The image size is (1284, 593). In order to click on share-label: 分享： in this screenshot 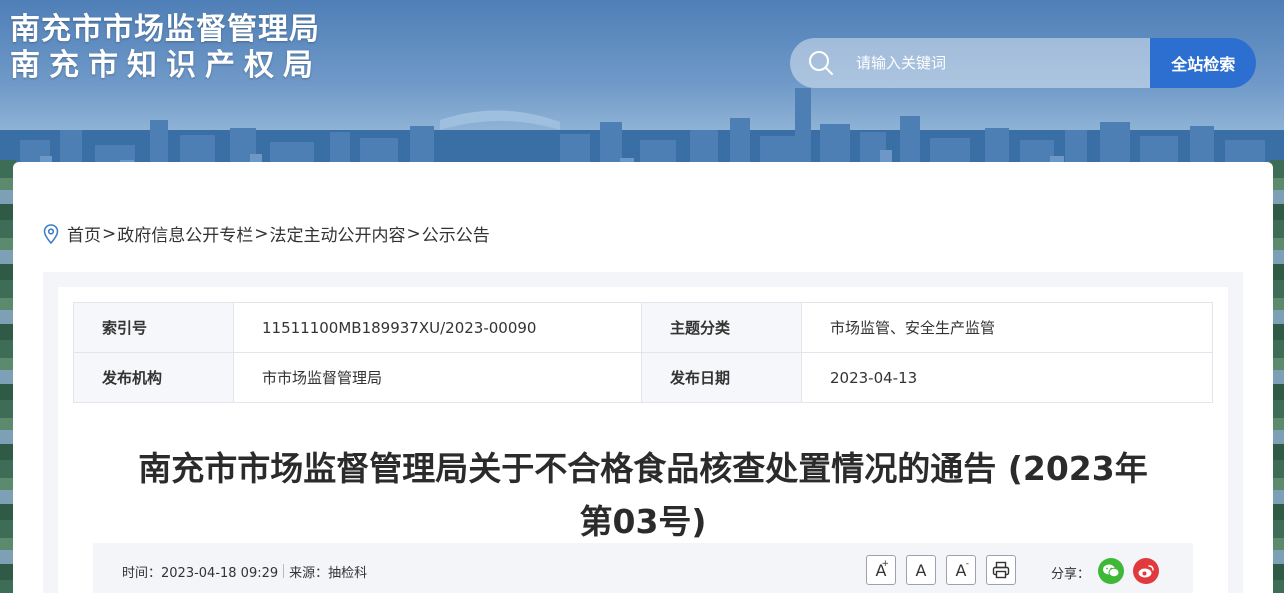, I will do `click(1071, 574)`.